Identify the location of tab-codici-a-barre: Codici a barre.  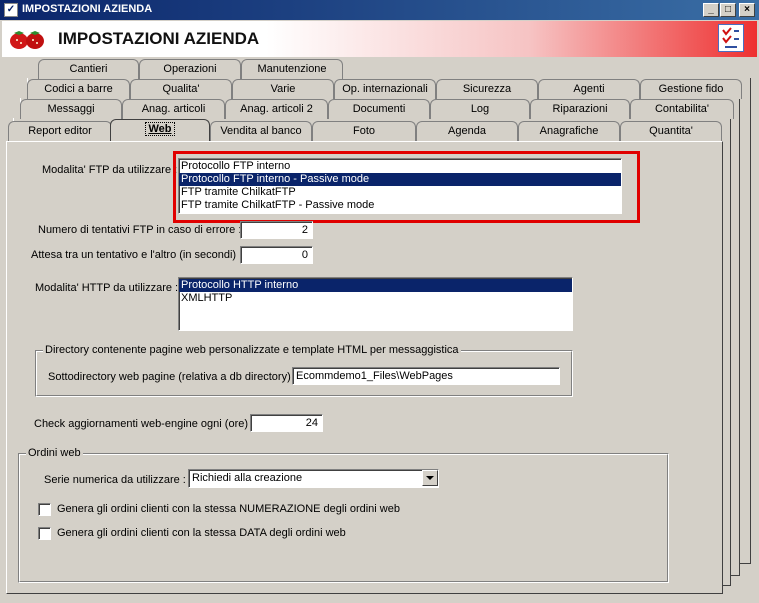
(78, 89).